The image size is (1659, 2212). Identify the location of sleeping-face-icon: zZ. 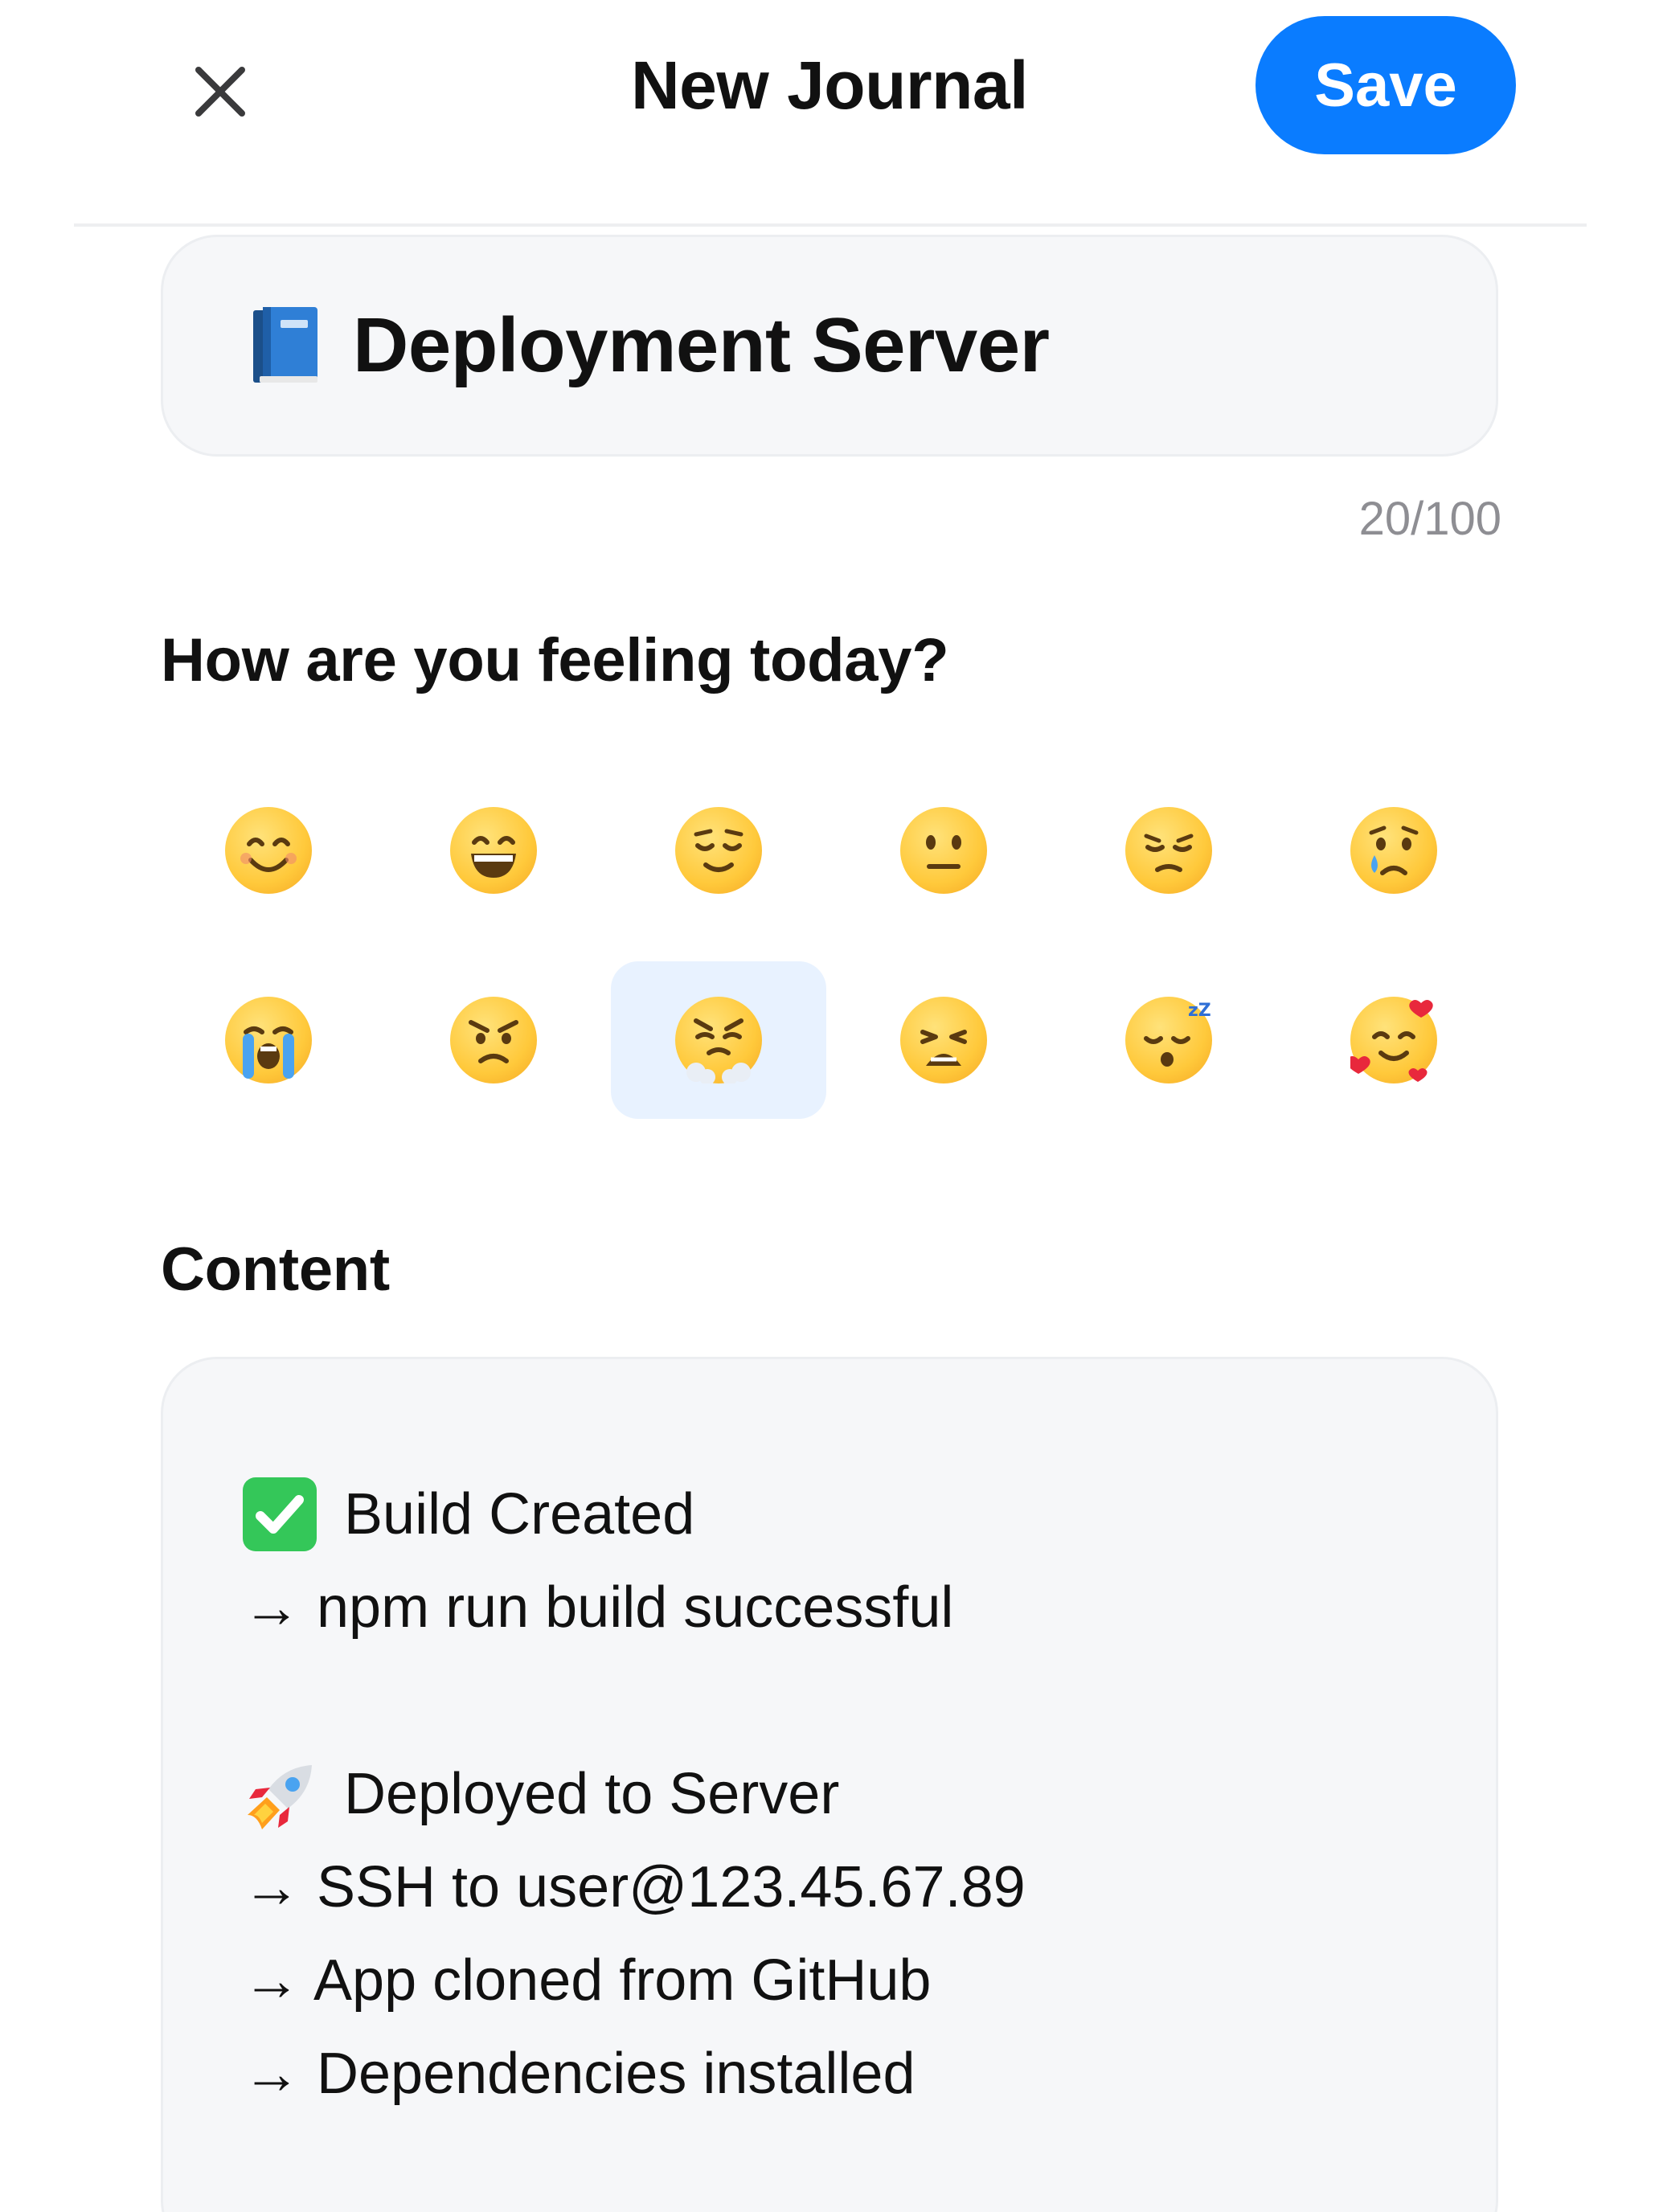
(1168, 1040).